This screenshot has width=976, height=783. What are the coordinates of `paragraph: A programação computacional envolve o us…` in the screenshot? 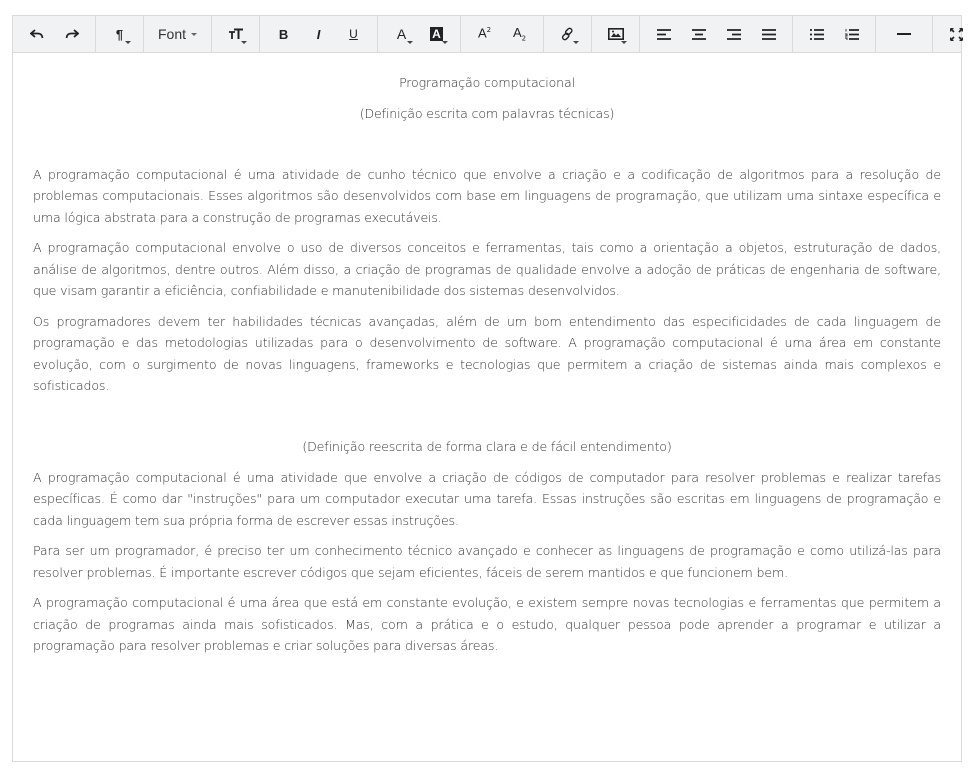 It's located at (487, 269).